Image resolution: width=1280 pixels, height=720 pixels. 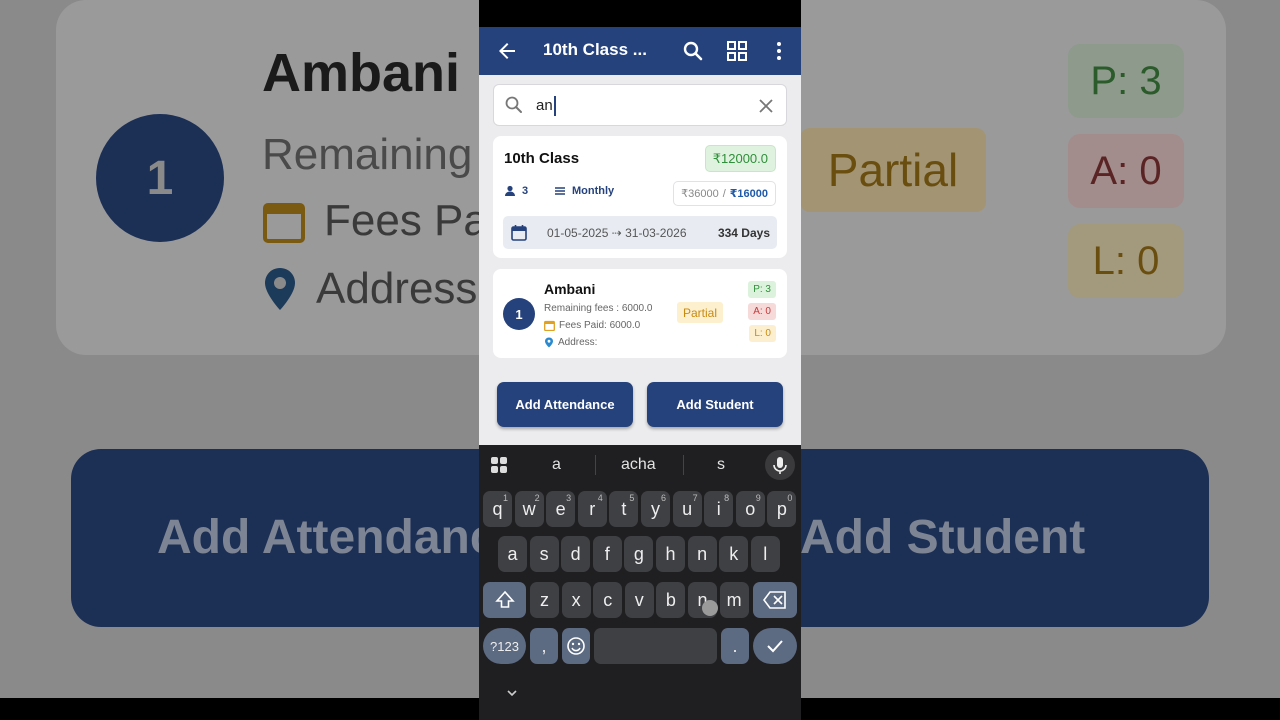 I want to click on key-label: t, so click(x=624, y=508).